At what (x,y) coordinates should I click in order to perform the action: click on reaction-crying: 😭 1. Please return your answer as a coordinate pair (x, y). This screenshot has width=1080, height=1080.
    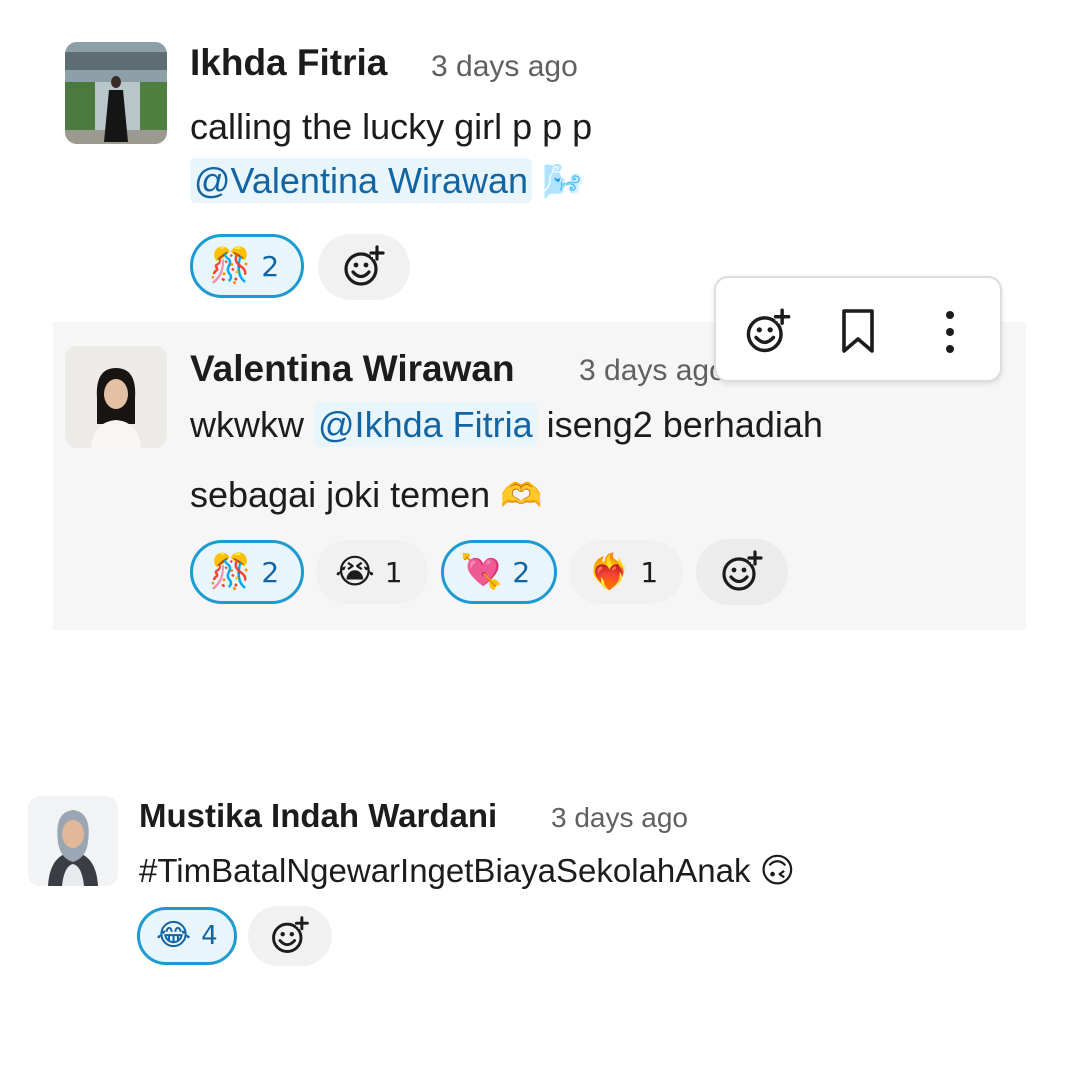
    Looking at the image, I should click on (372, 572).